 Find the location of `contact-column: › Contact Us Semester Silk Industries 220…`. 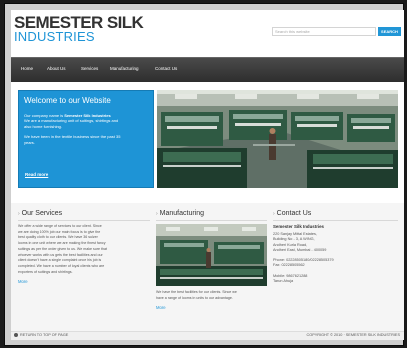

contact-column: › Contact Us Semester Silk Industries 220… is located at coordinates (335, 247).